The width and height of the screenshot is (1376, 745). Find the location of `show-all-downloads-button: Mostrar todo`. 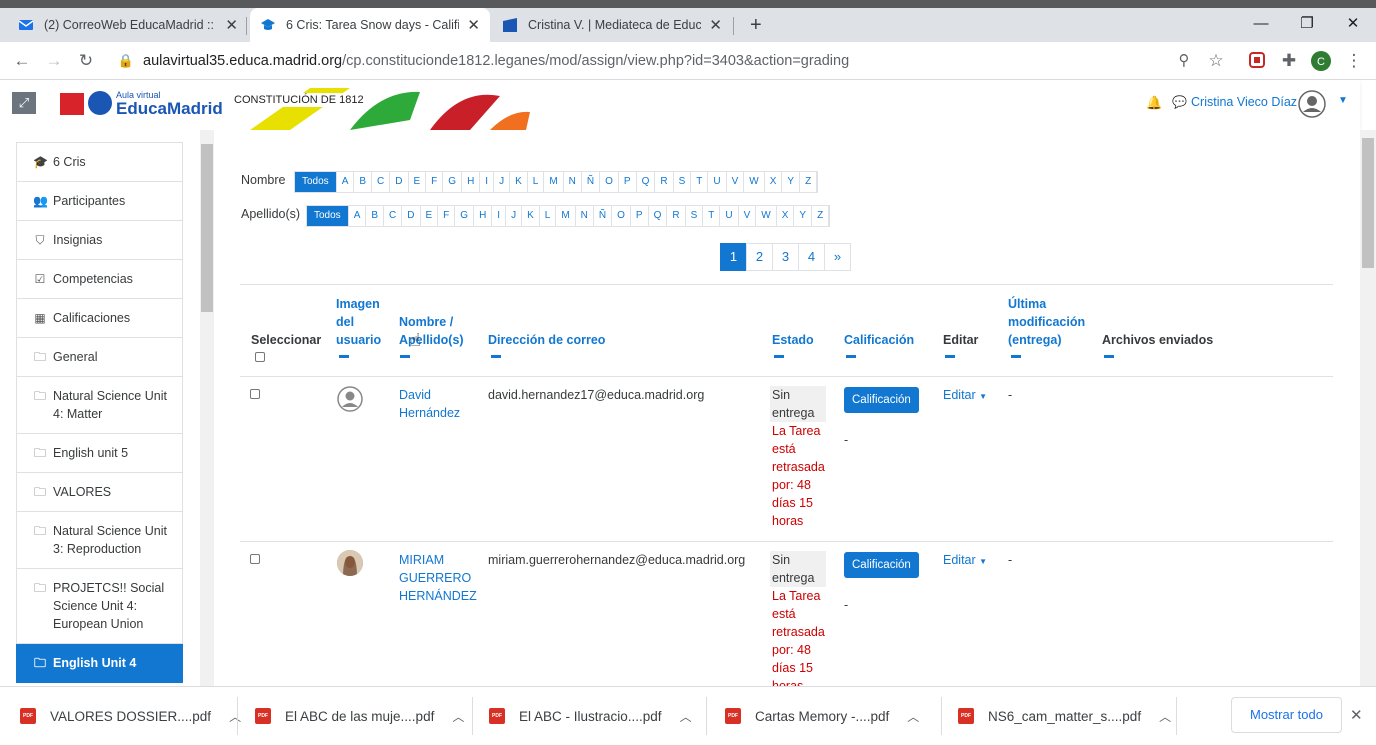

show-all-downloads-button: Mostrar todo is located at coordinates (1286, 715).